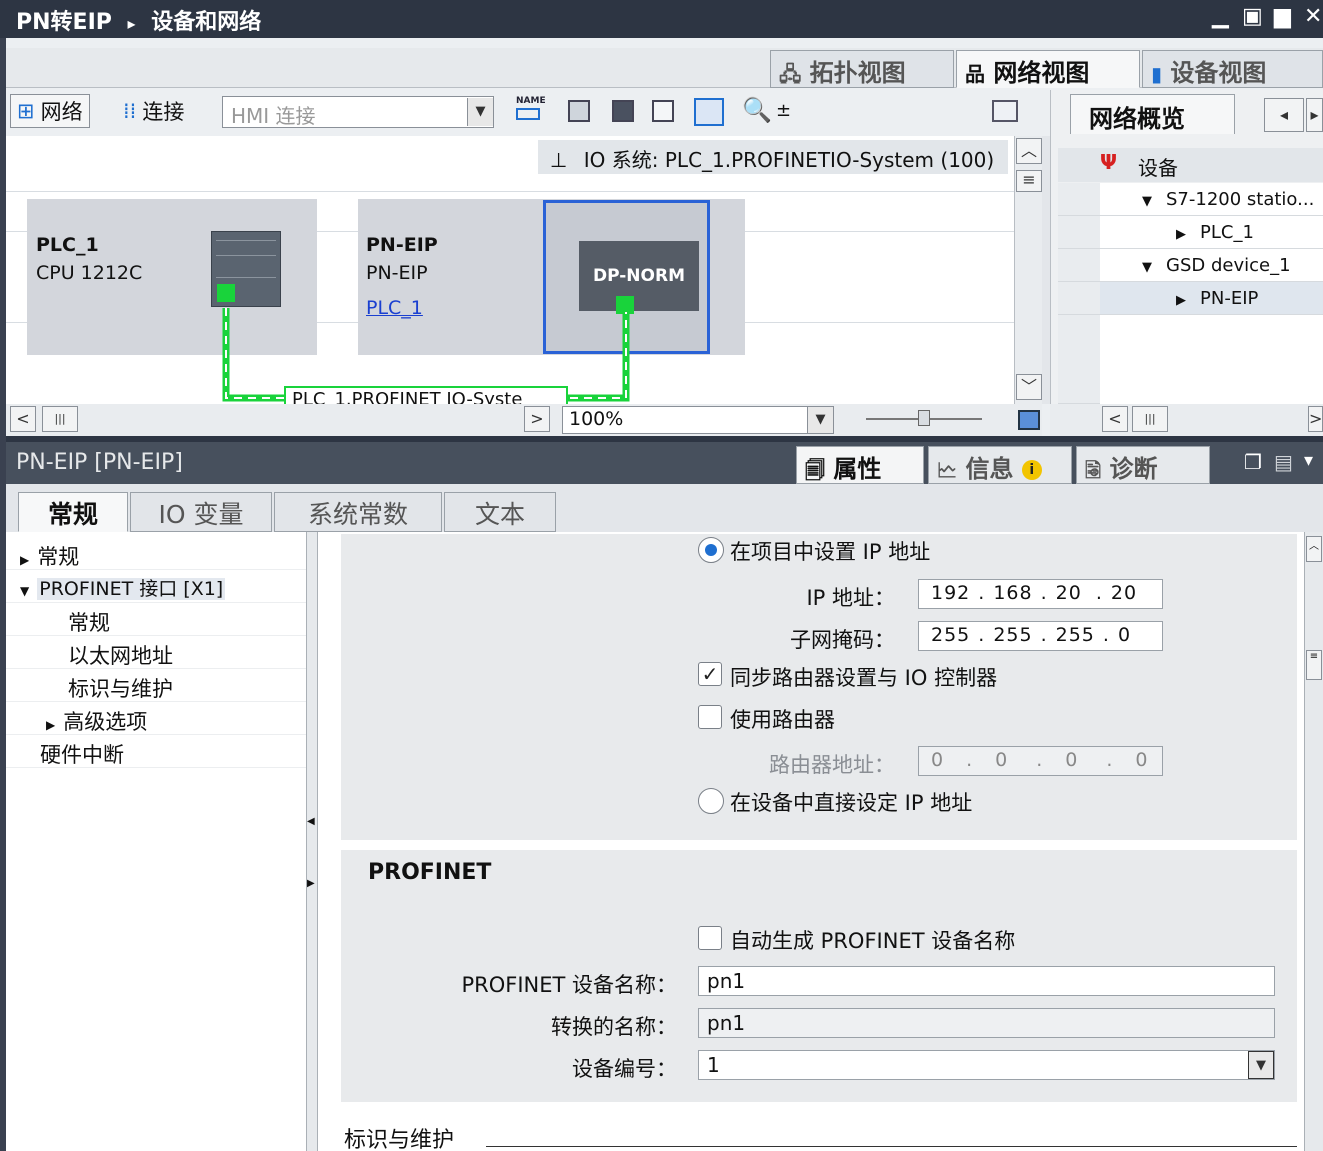 This screenshot has width=1323, height=1151. What do you see at coordinates (1313, 841) in the screenshot?
I see `content-vertical-scrollbar: ︿ ≡` at bounding box center [1313, 841].